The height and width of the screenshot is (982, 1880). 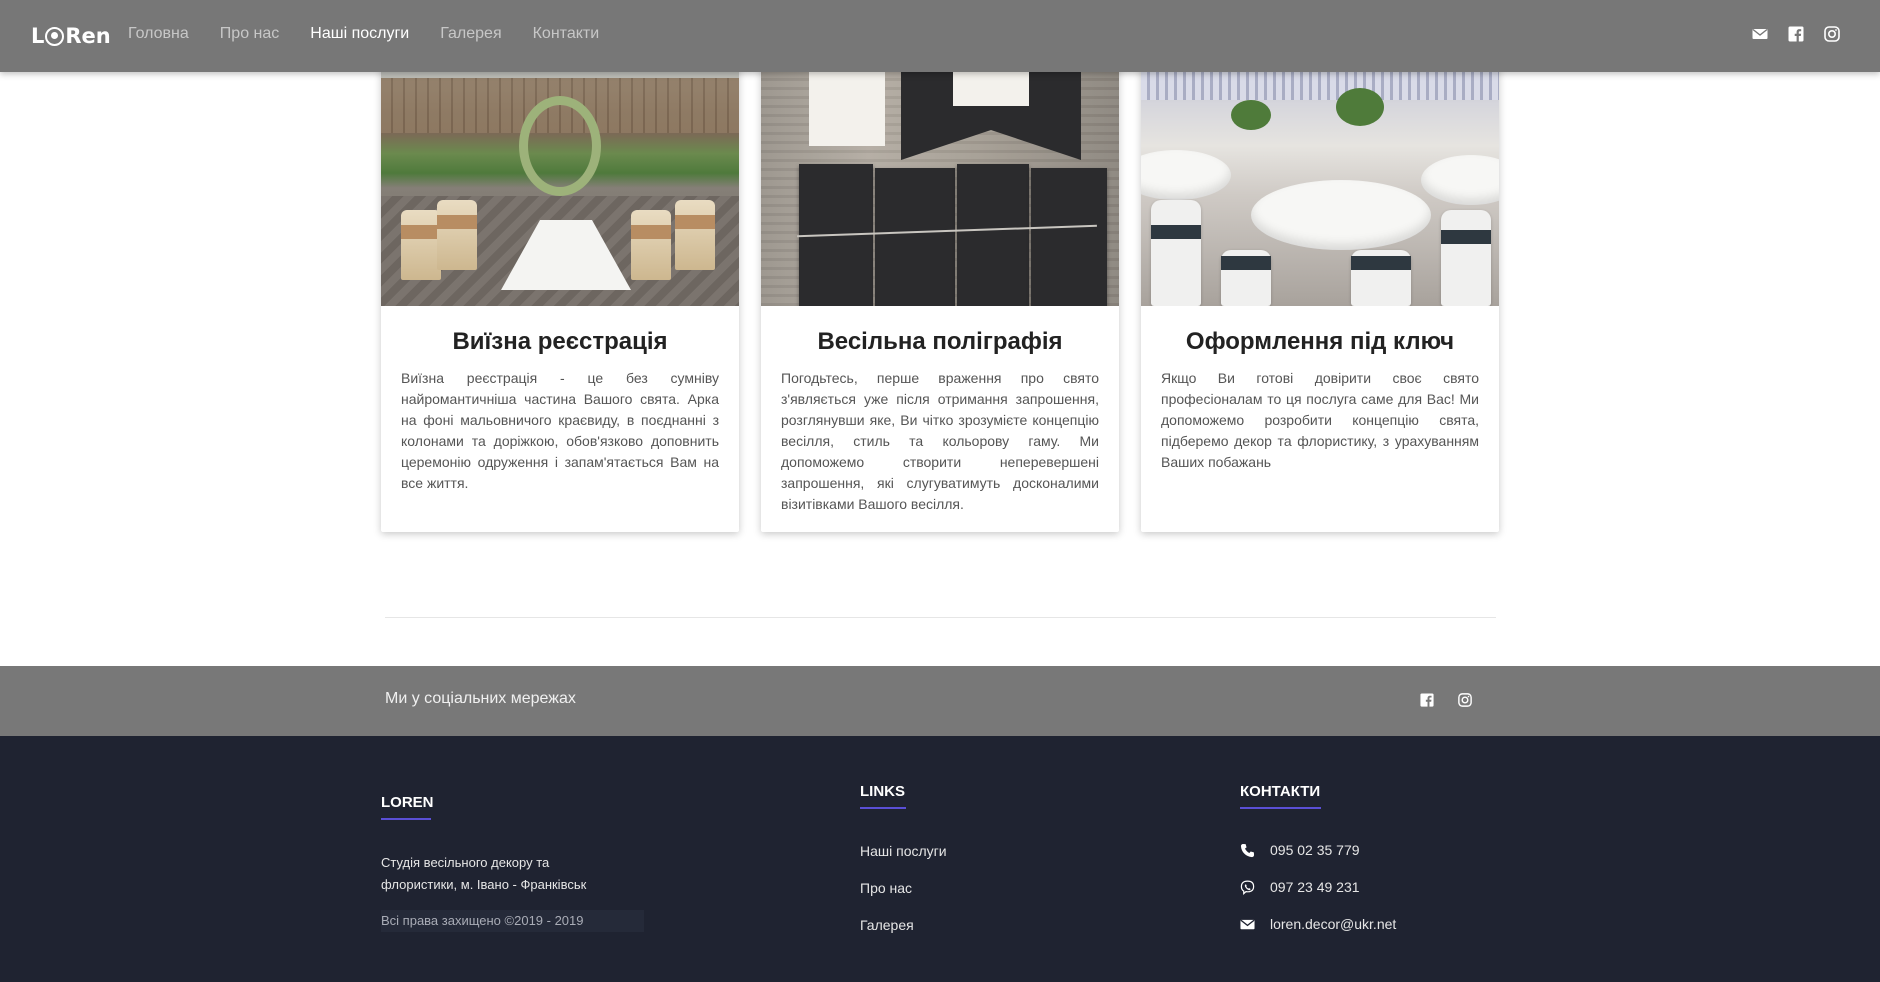 What do you see at coordinates (480, 698) in the screenshot?
I see `social-strip-label: Ми у соціальних мережах` at bounding box center [480, 698].